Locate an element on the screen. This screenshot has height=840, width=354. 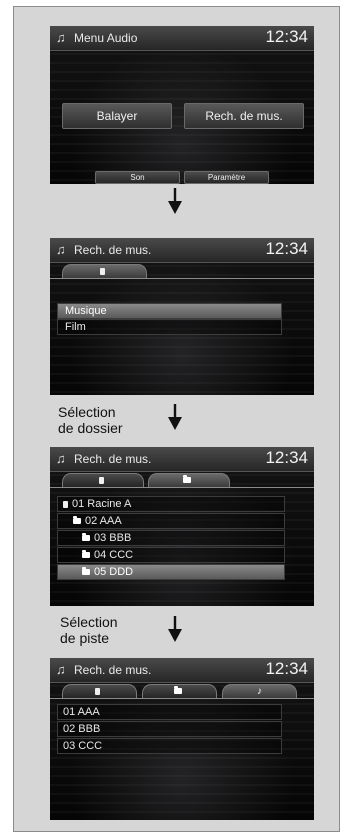
list-item-label: Musique is located at coordinates (86, 311).